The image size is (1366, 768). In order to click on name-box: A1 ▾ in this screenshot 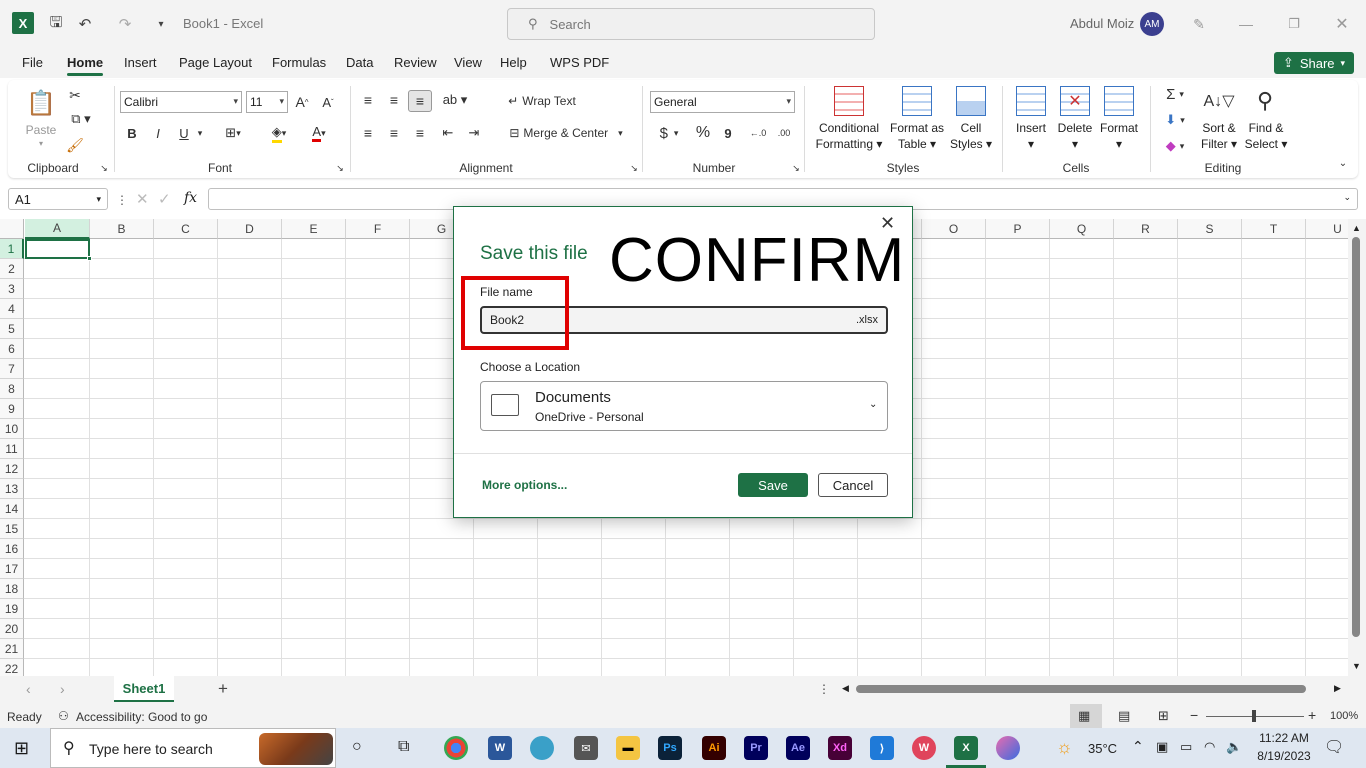, I will do `click(58, 199)`.